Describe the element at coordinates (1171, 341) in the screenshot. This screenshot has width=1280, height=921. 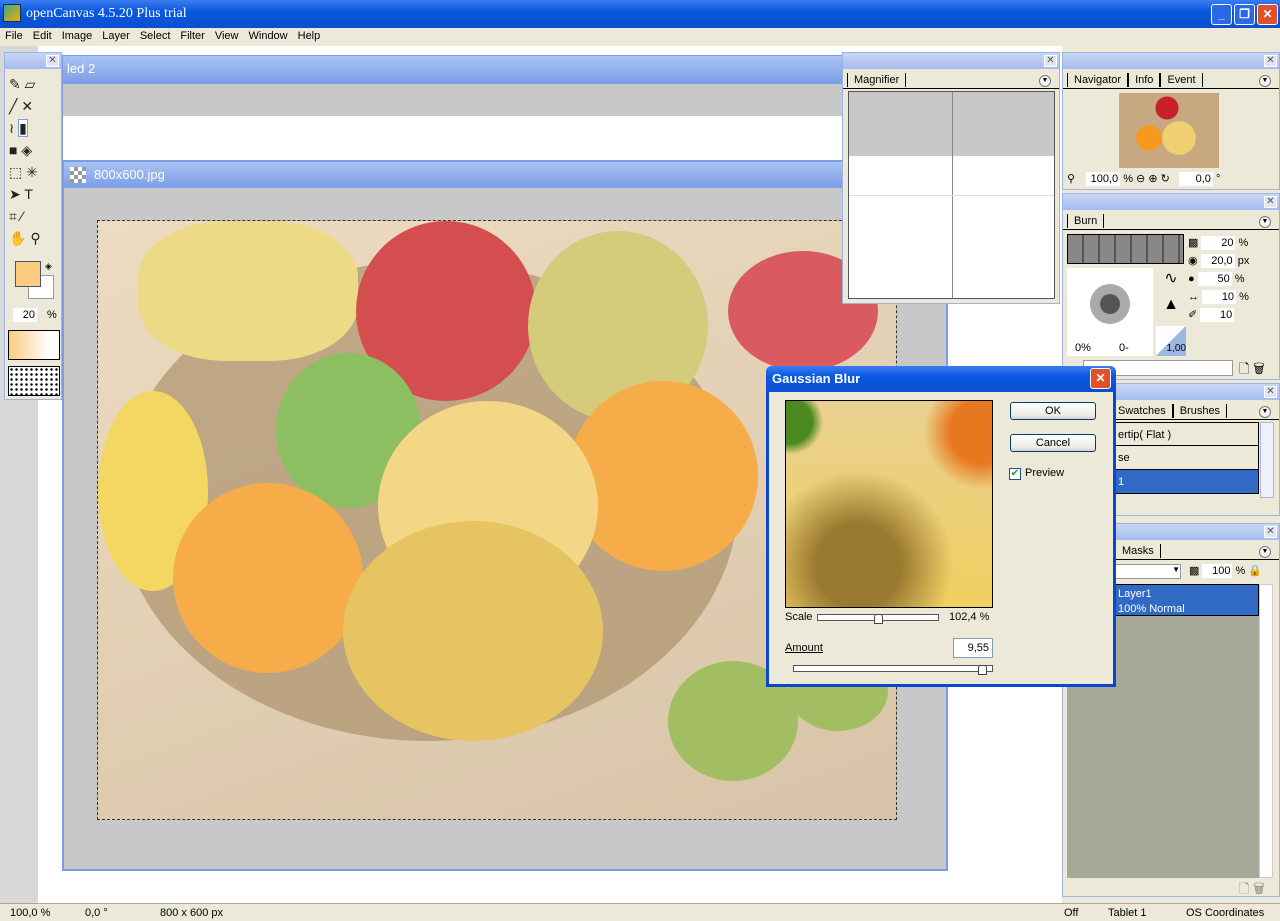
I see `pressure-curve-button: 1,00` at that location.